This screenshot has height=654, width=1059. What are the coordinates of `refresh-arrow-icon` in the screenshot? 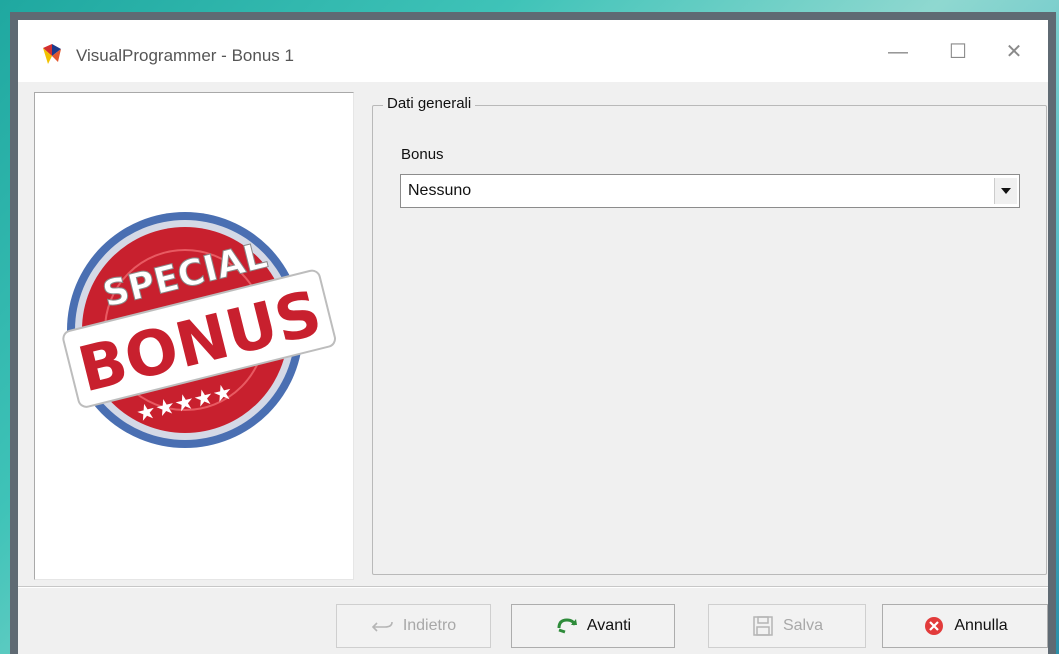 It's located at (567, 626).